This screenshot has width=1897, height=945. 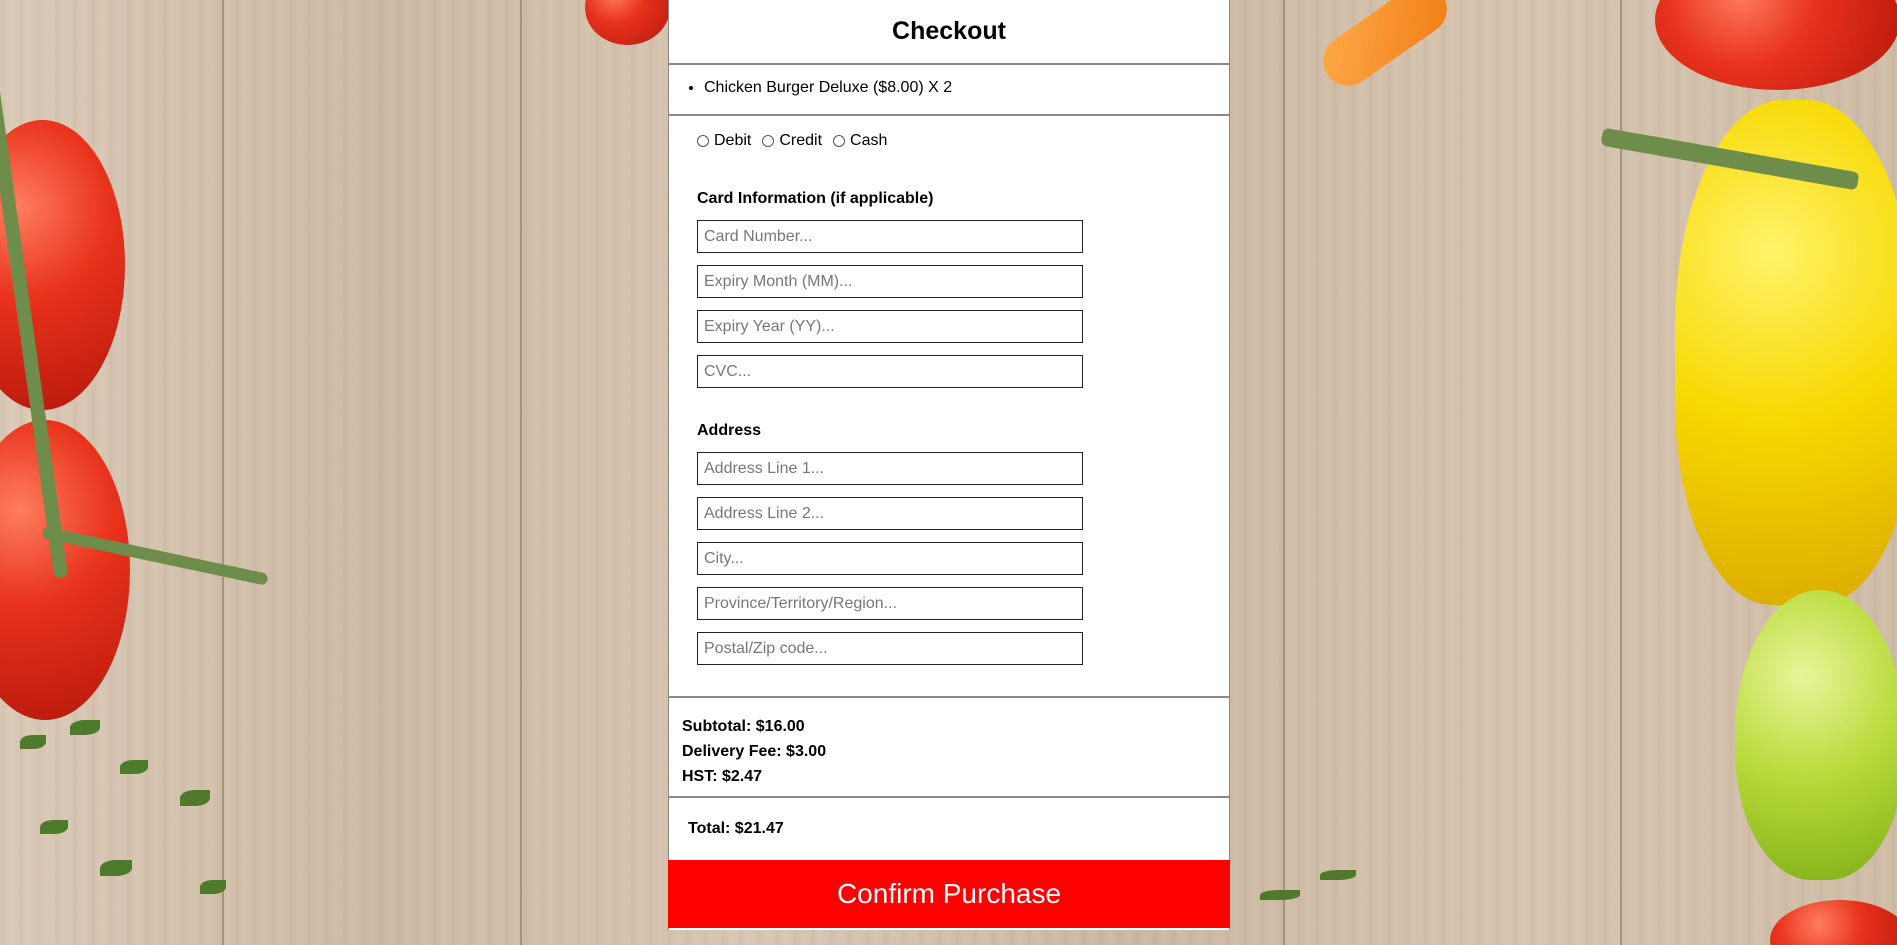 What do you see at coordinates (703, 141) in the screenshot?
I see `radio-debit` at bounding box center [703, 141].